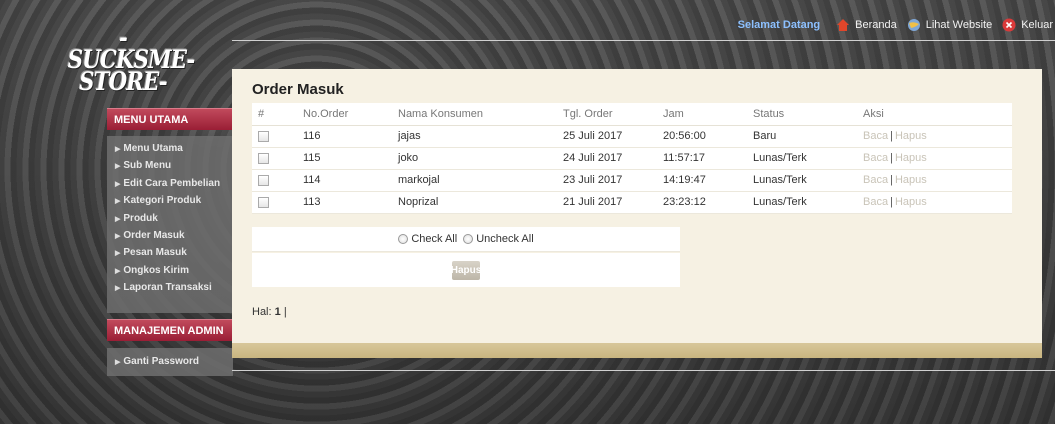 The width and height of the screenshot is (1055, 424). I want to click on globe-icon, so click(913, 25).